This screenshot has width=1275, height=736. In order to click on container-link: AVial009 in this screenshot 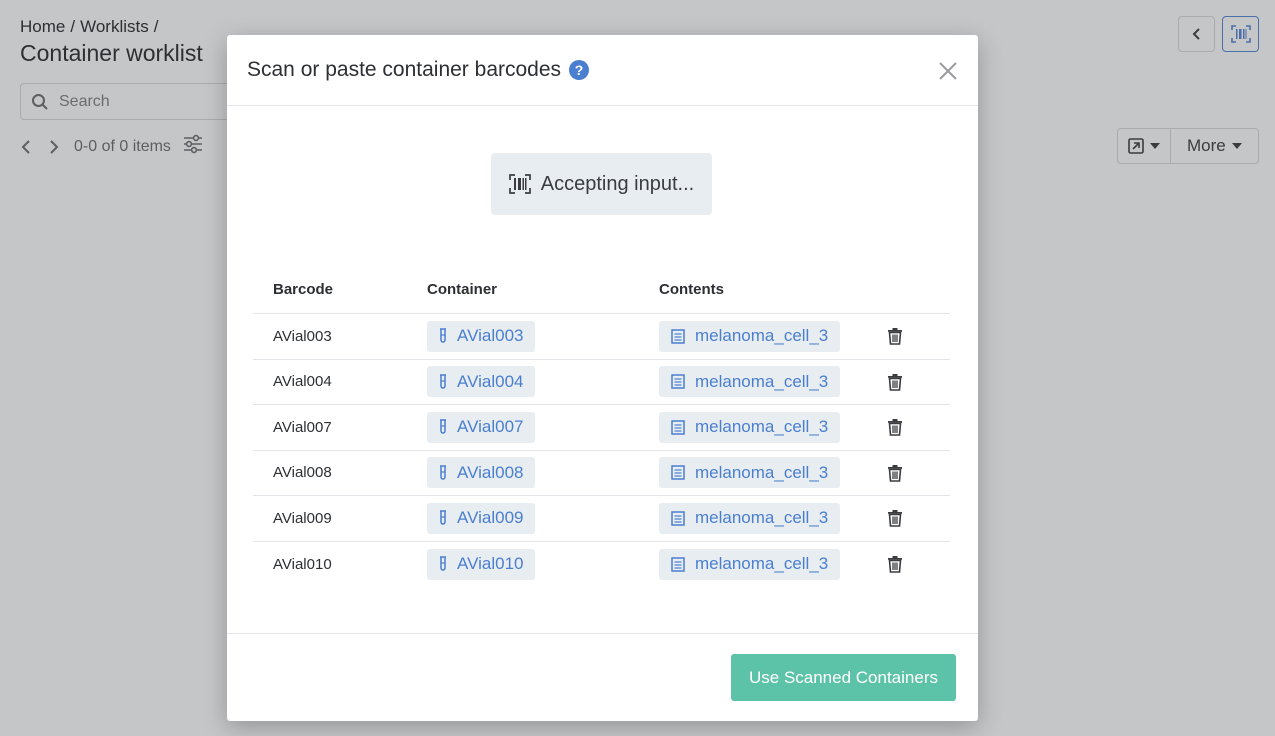, I will do `click(481, 518)`.